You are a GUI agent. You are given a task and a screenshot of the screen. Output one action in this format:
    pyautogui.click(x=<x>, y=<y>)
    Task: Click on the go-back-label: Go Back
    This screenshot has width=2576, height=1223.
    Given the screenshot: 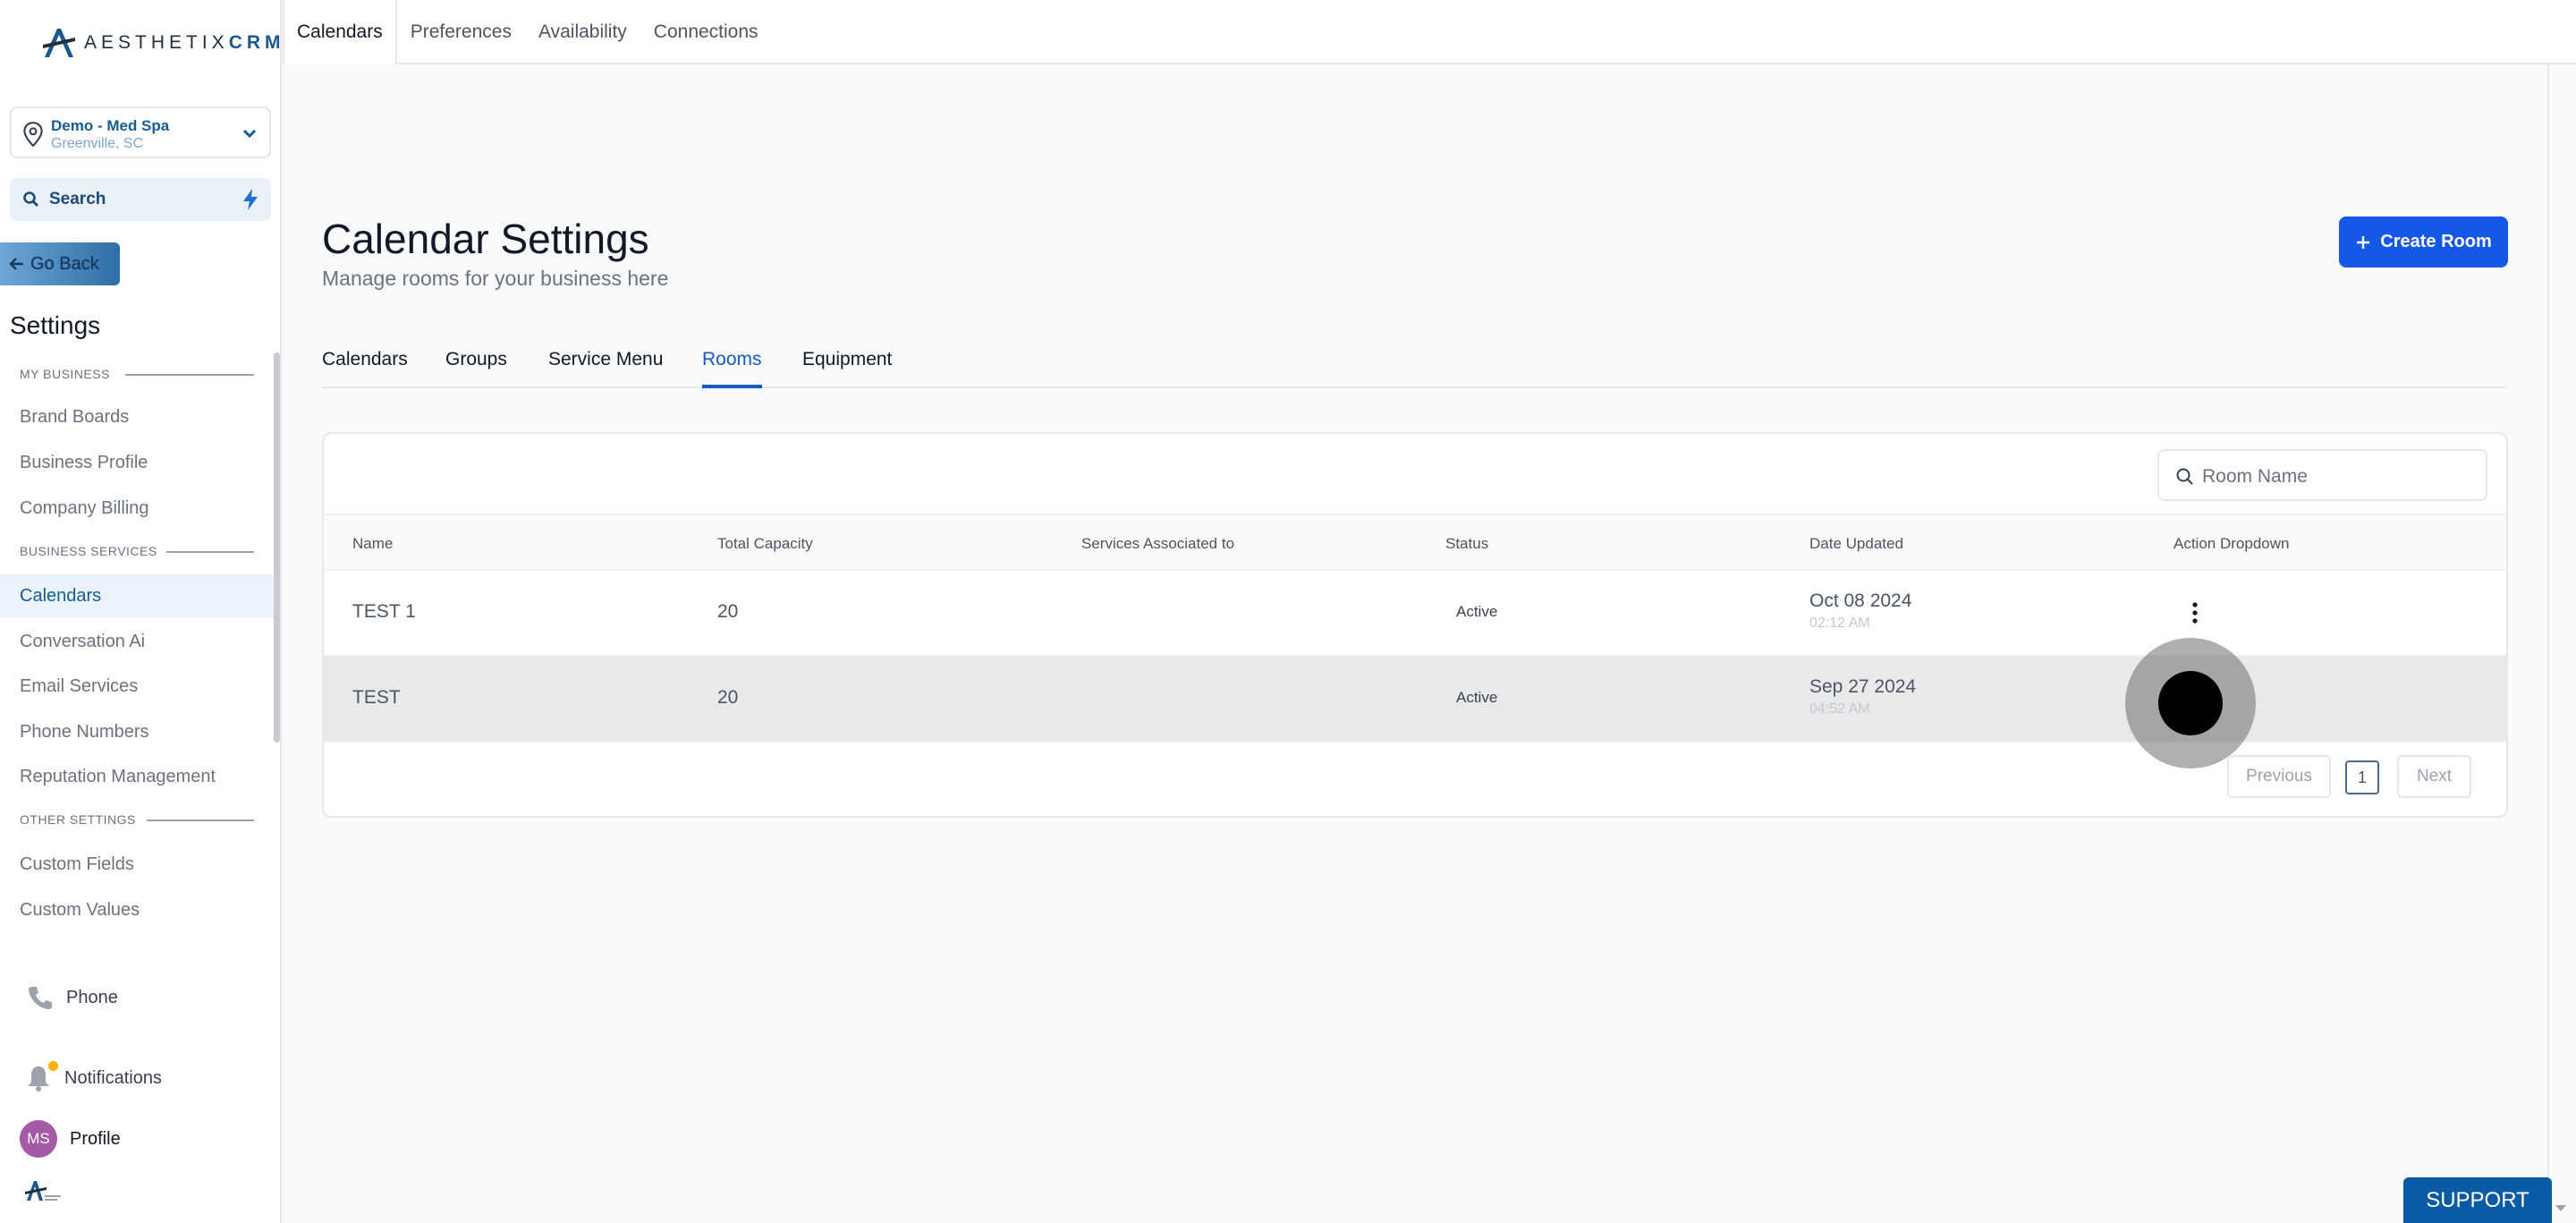 What is the action you would take?
    pyautogui.click(x=64, y=263)
    